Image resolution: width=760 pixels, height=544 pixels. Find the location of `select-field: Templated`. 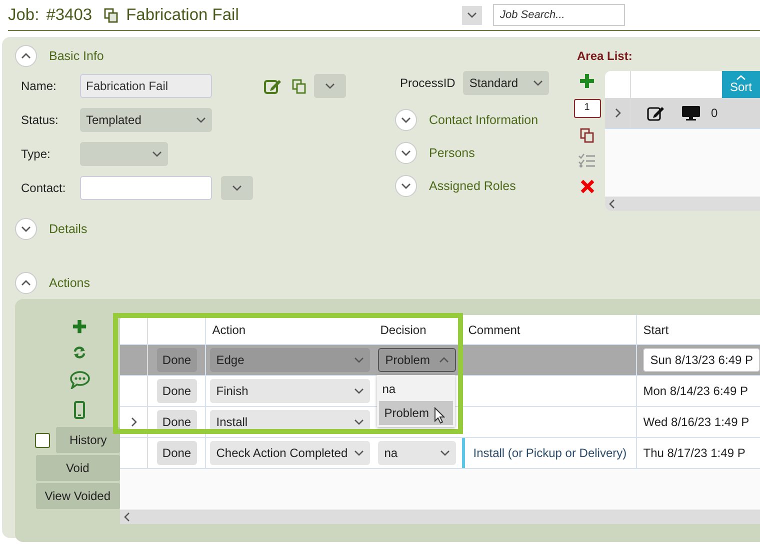

select-field: Templated is located at coordinates (146, 120).